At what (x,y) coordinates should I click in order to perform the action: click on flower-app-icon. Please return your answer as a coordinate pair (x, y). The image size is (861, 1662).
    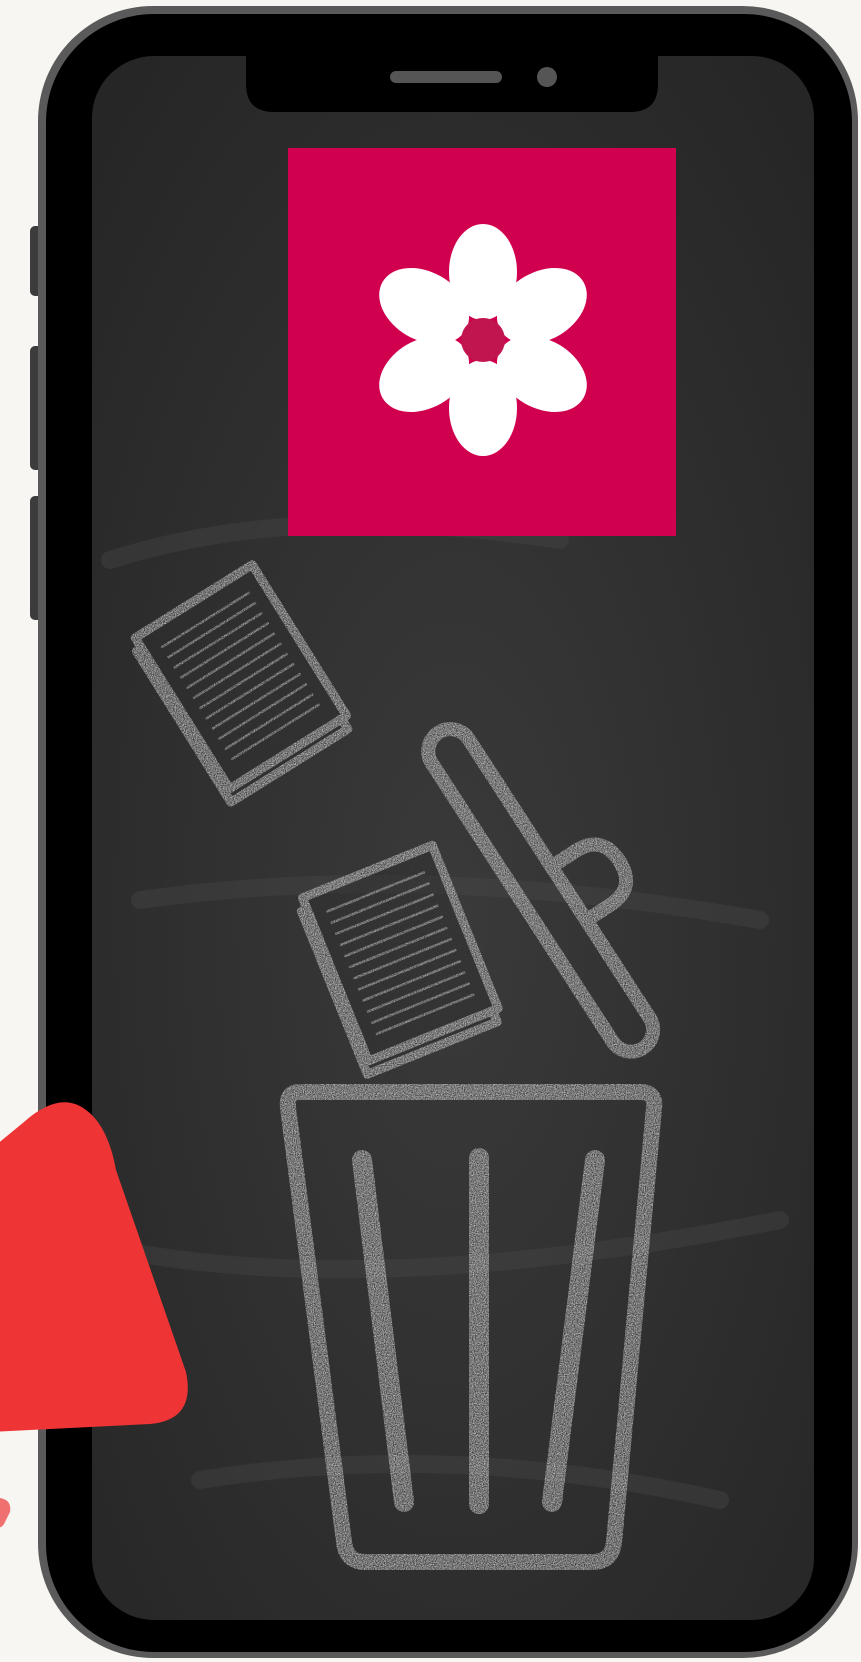
    Looking at the image, I should click on (482, 342).